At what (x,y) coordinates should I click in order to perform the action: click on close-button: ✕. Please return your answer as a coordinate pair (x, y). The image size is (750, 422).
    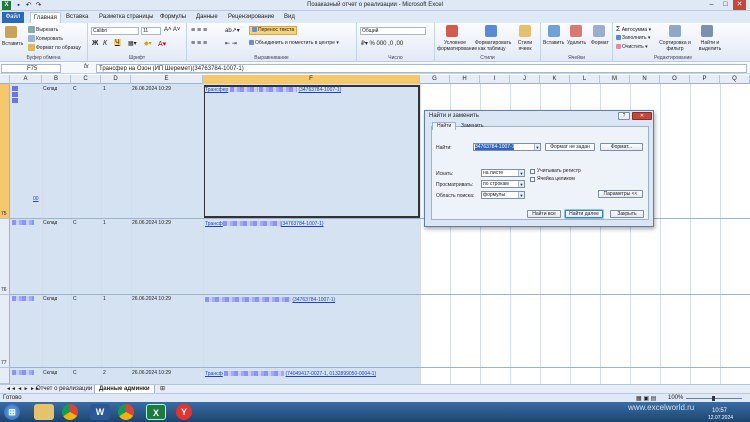
    Looking at the image, I should click on (739, 5).